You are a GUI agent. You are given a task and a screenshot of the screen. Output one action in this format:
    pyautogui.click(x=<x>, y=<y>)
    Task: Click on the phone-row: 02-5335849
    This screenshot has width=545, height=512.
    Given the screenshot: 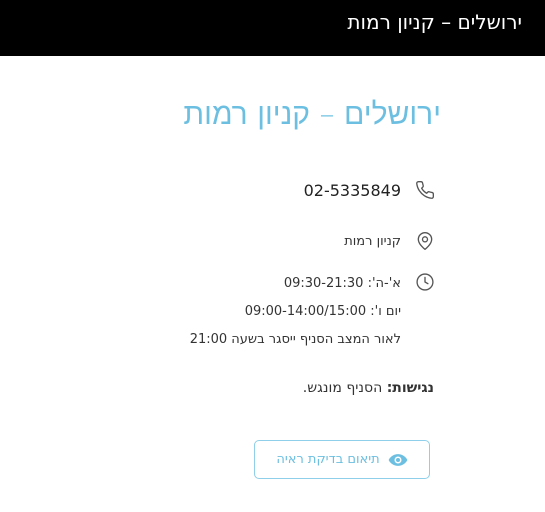 What is the action you would take?
    pyautogui.click(x=369, y=190)
    